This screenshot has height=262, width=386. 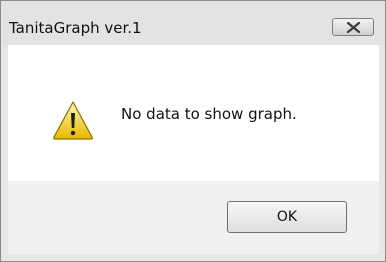 What do you see at coordinates (209, 114) in the screenshot?
I see `dialog-message: No data to show graph.` at bounding box center [209, 114].